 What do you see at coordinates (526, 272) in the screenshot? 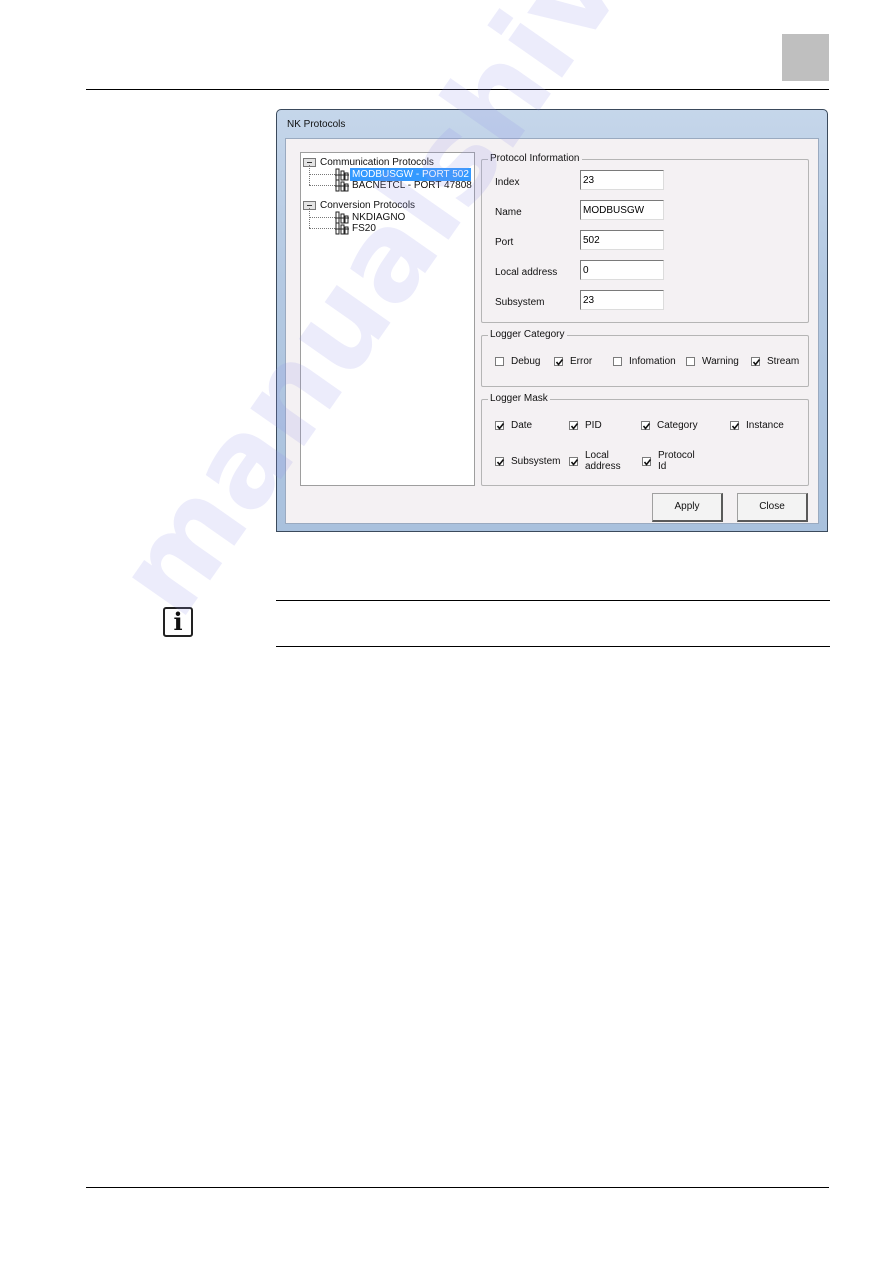
I see `local-address-label: Local address` at bounding box center [526, 272].